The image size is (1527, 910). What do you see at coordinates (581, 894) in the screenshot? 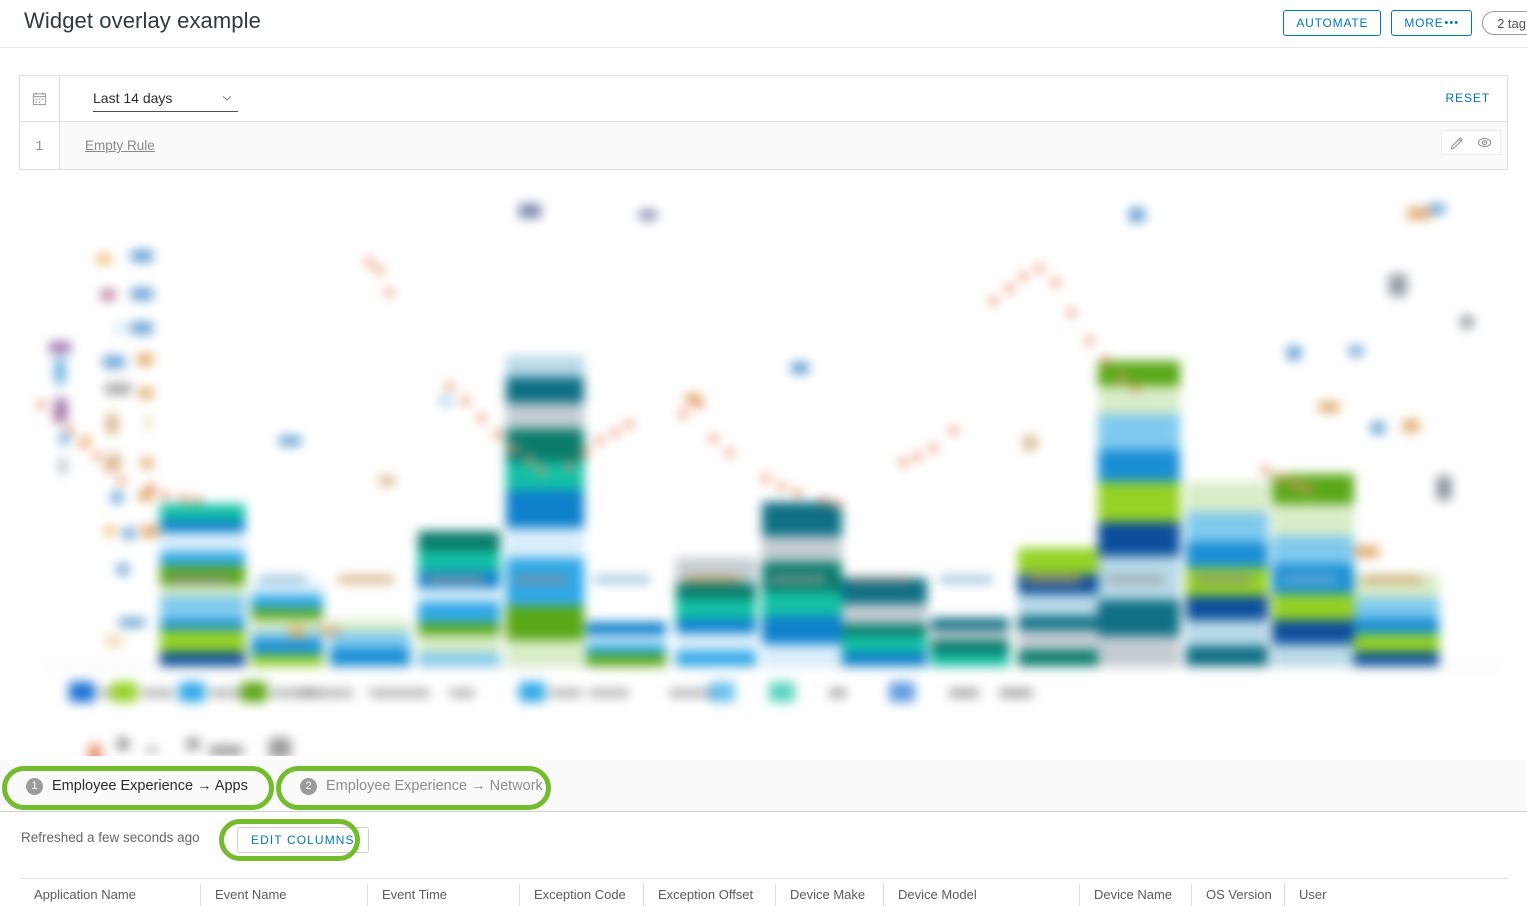
I see `table-column-header: Exception Code` at bounding box center [581, 894].